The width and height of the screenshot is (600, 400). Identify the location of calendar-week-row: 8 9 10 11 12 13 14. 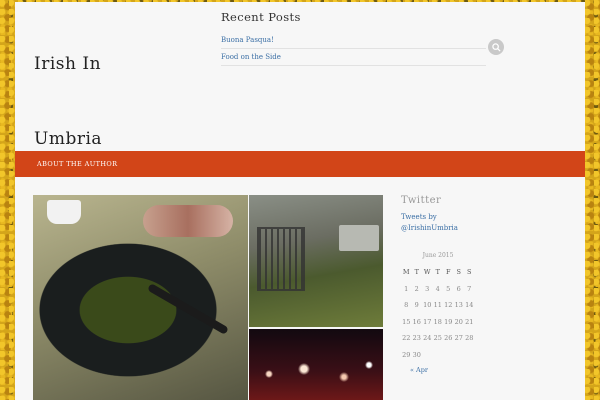
(438, 305).